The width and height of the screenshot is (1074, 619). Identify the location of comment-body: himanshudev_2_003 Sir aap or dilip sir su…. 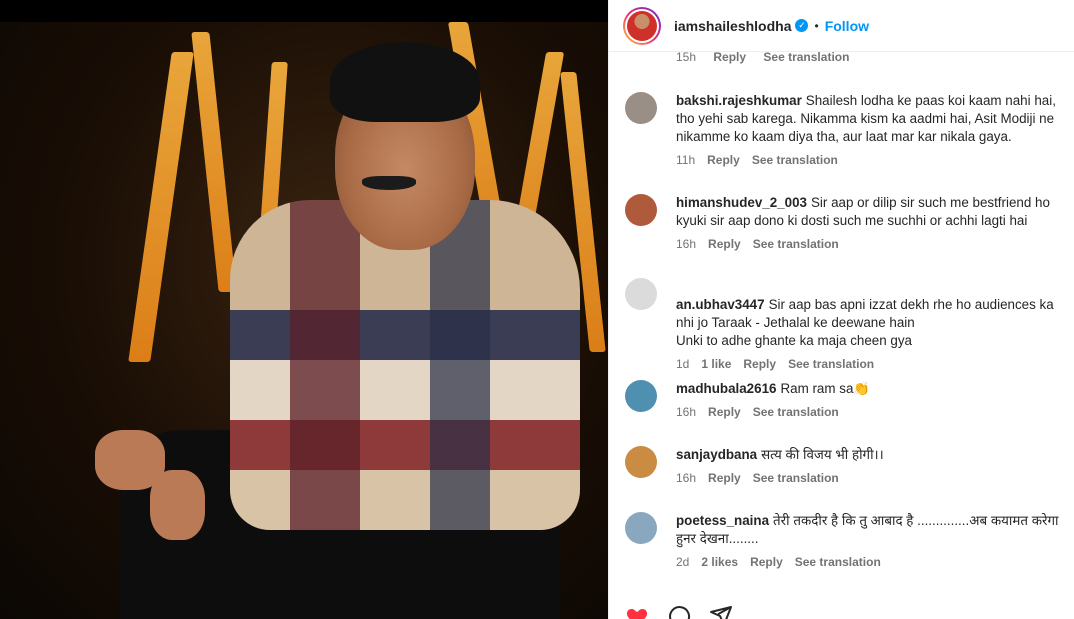
(870, 212).